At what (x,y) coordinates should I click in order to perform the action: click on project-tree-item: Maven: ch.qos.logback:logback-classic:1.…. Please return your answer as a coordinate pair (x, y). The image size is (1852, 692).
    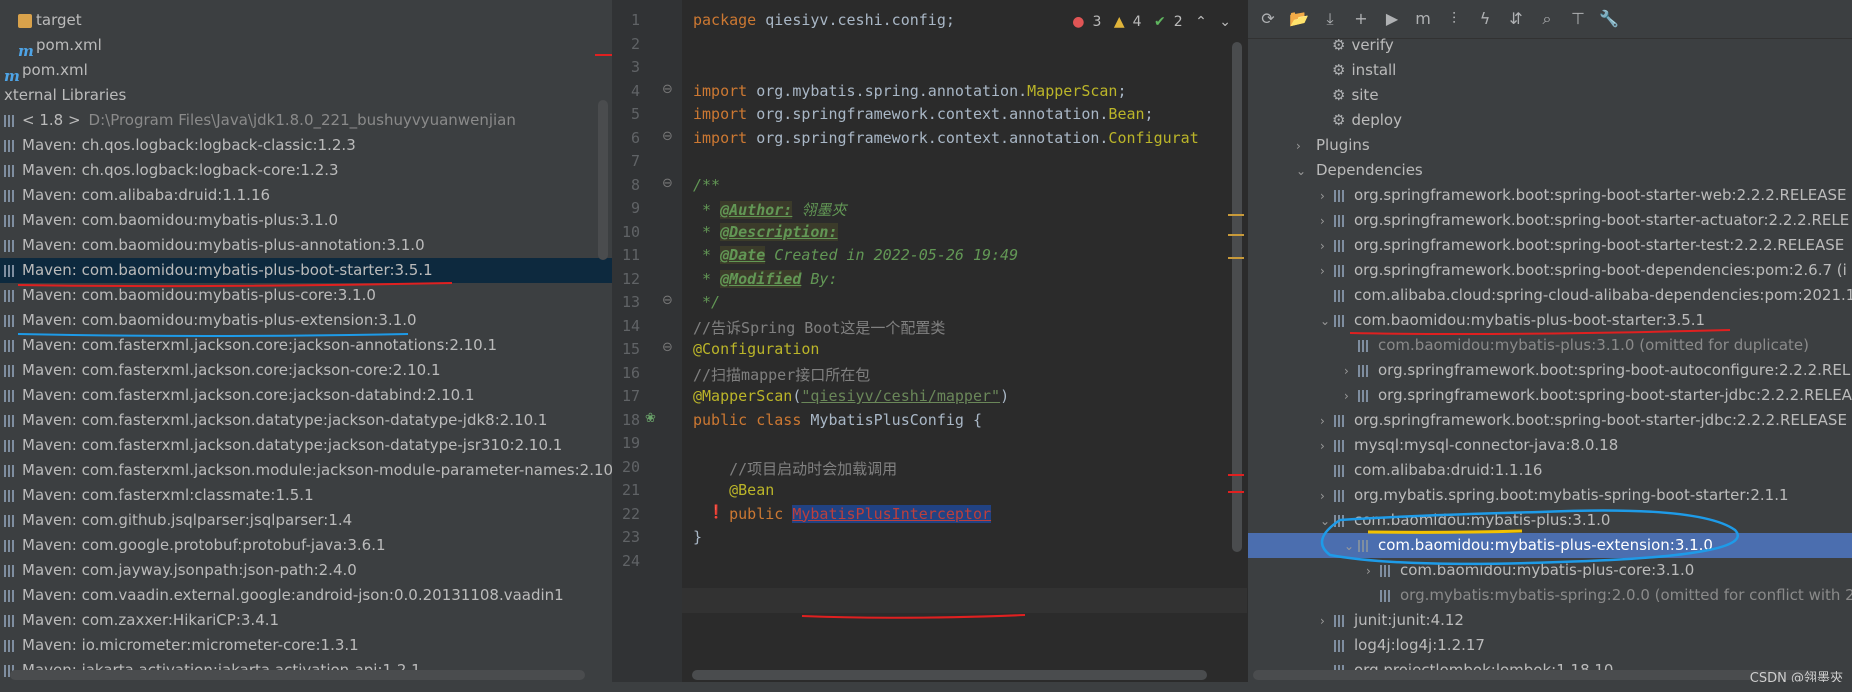
    Looking at the image, I should click on (306, 145).